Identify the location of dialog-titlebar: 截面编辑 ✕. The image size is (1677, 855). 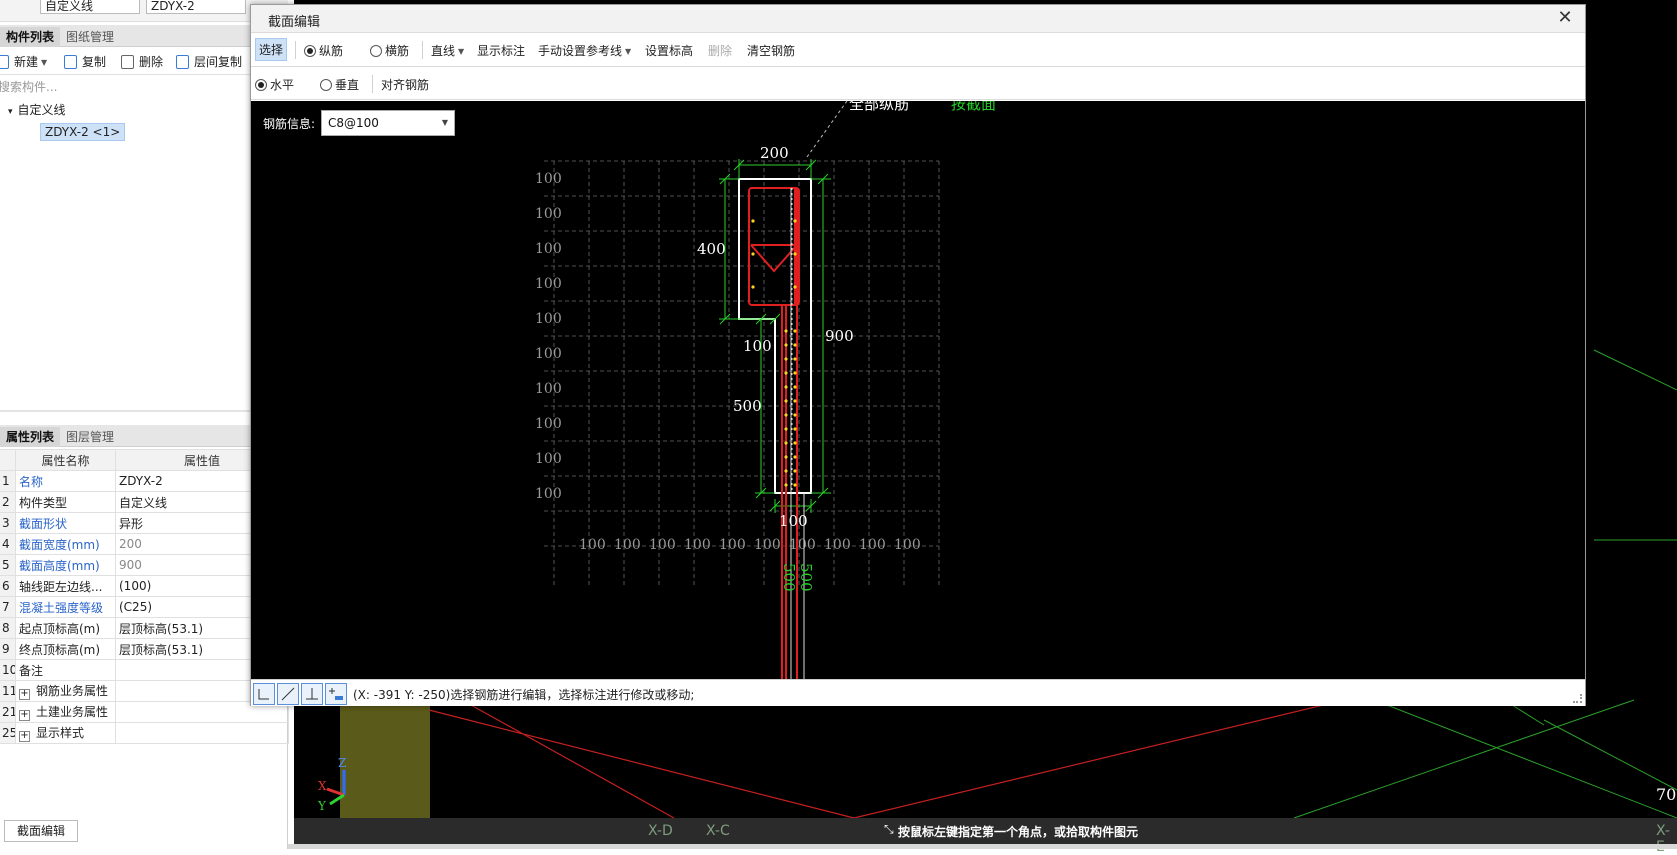
(918, 19).